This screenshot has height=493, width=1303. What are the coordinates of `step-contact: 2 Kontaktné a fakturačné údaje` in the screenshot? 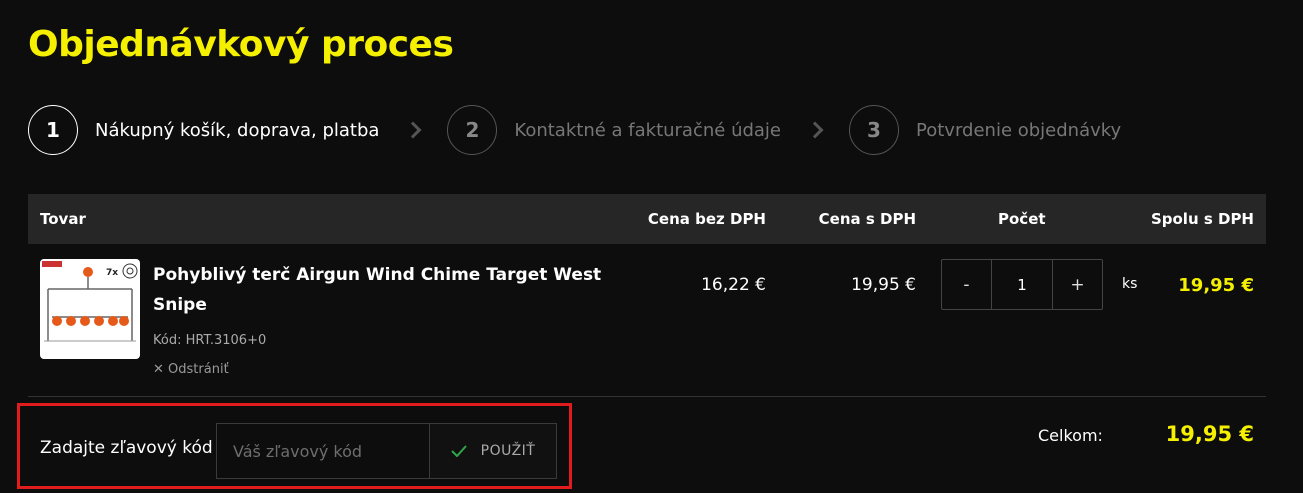 It's located at (614, 130).